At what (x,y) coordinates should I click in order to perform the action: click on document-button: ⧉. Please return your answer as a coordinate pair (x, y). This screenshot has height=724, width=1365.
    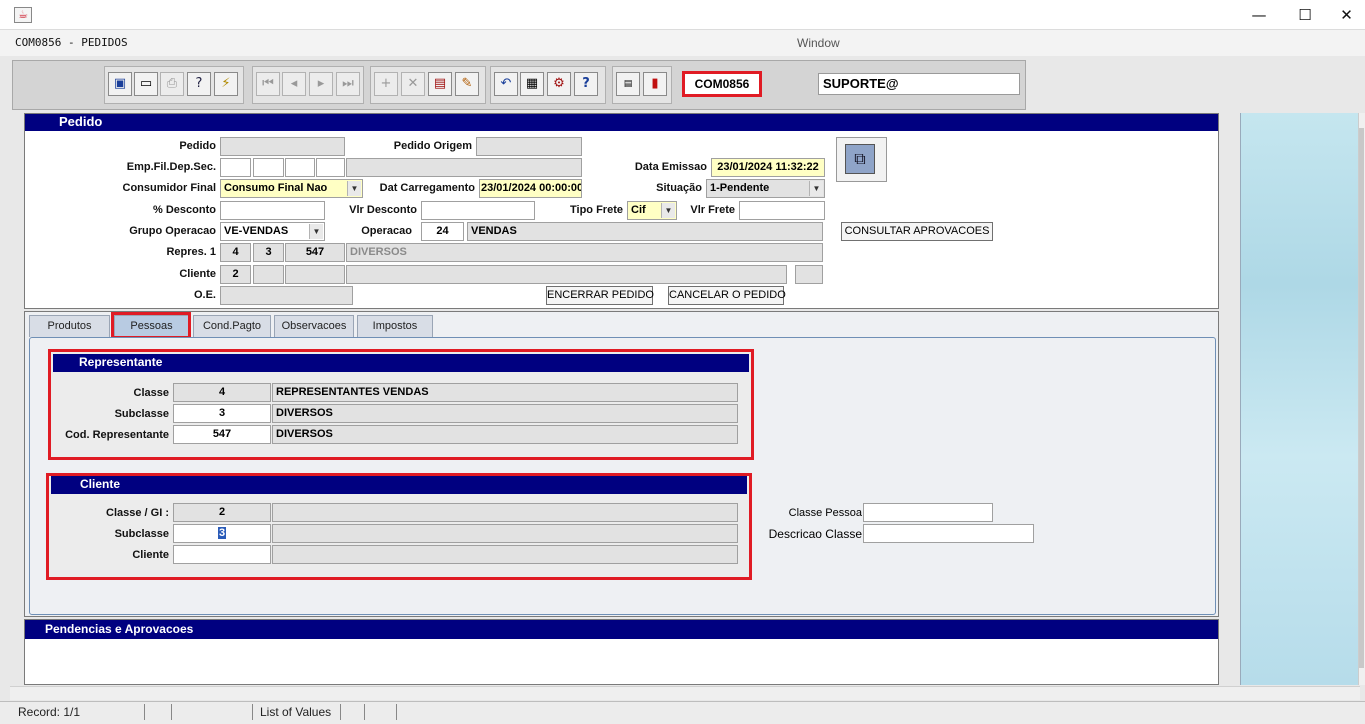
    Looking at the image, I should click on (861, 159).